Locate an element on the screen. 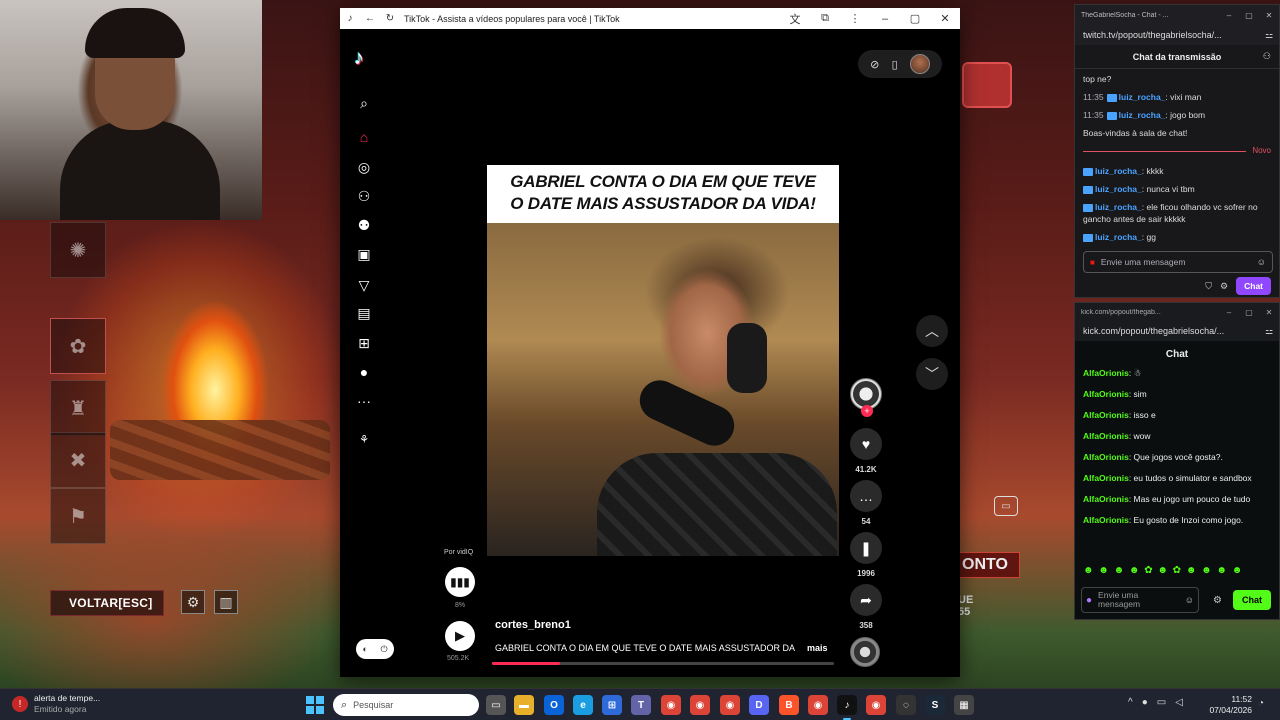  back-button: VOLTAR [ESC] is located at coordinates (107, 603).